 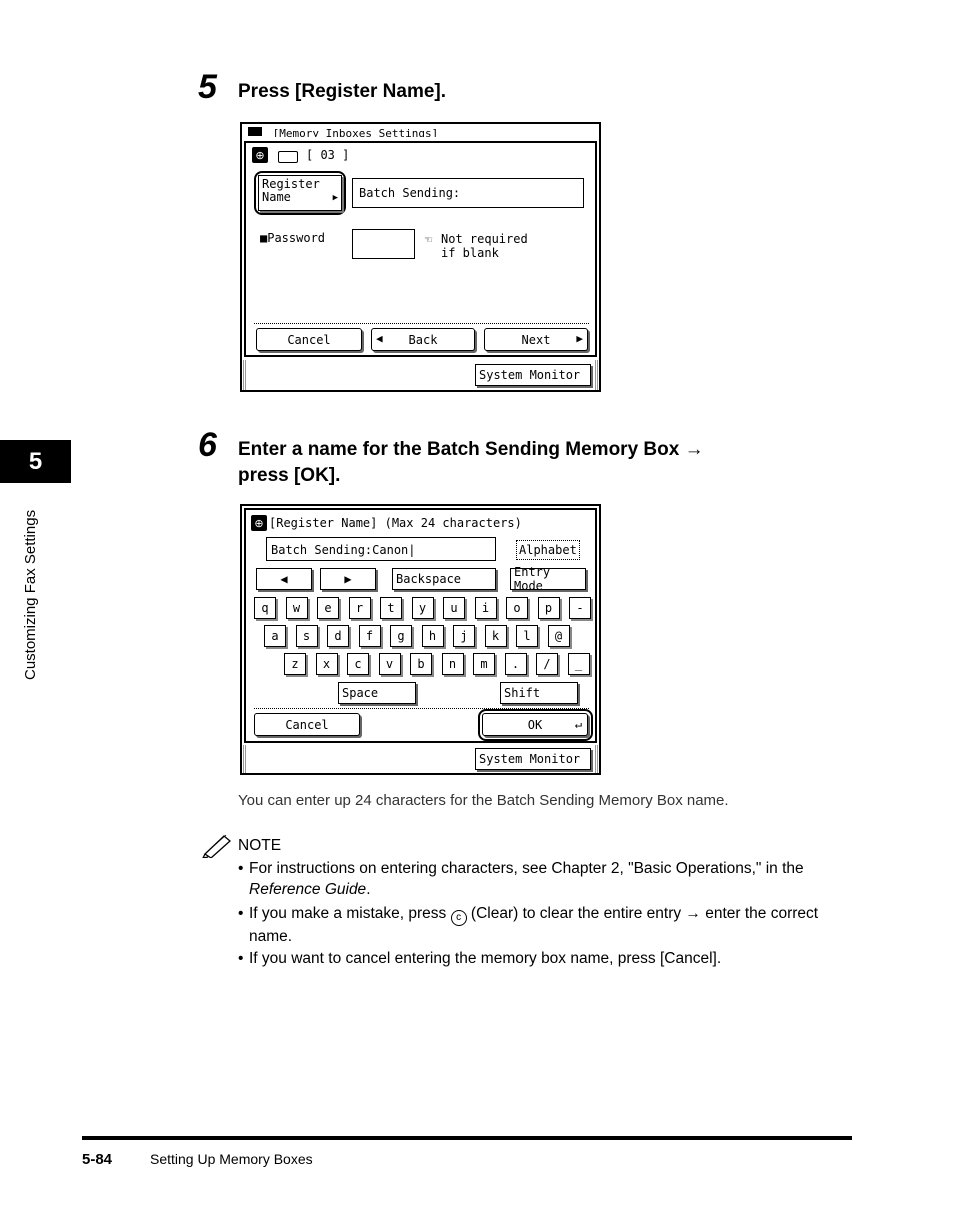 What do you see at coordinates (271, 936) in the screenshot?
I see `note-item-2-end: name.` at bounding box center [271, 936].